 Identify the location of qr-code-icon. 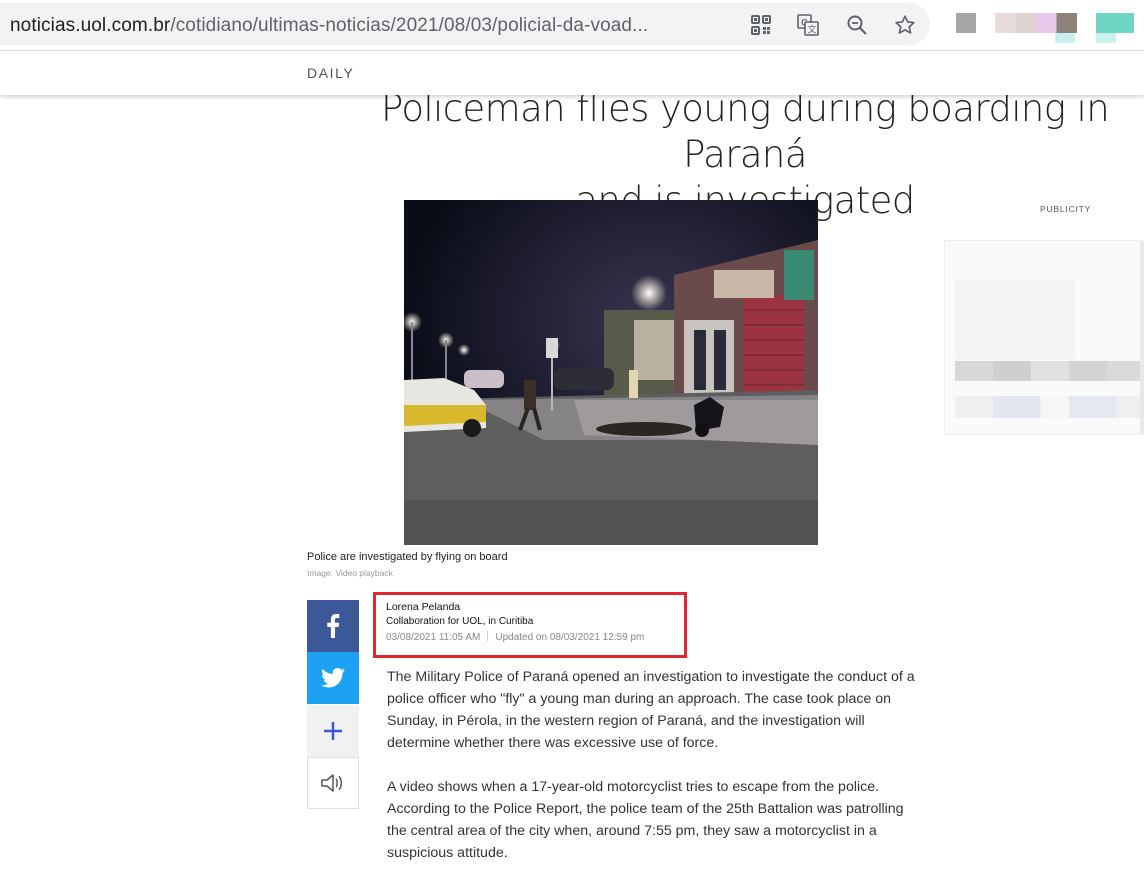
(761, 25).